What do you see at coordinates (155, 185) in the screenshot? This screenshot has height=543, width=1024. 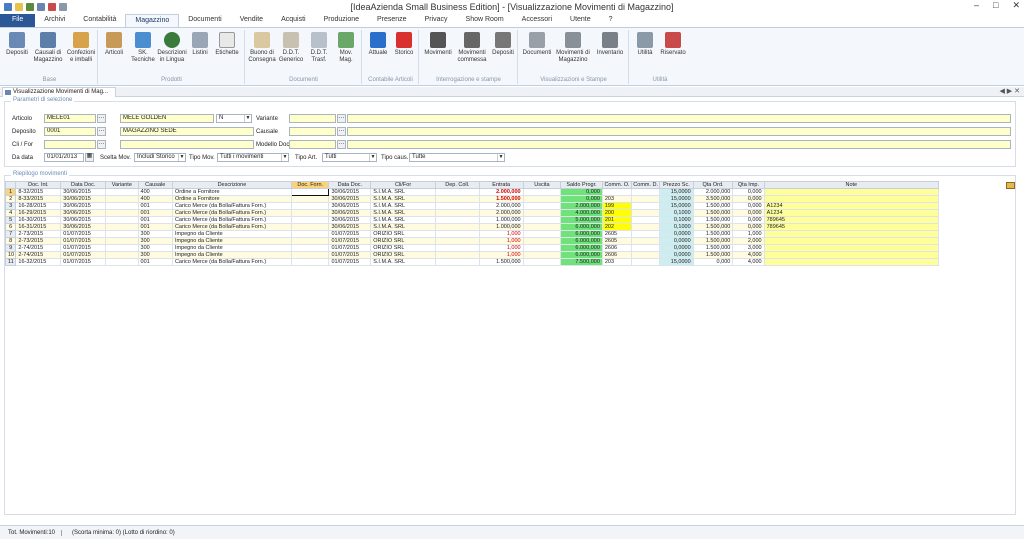 I see `column-header: Causale` at bounding box center [155, 185].